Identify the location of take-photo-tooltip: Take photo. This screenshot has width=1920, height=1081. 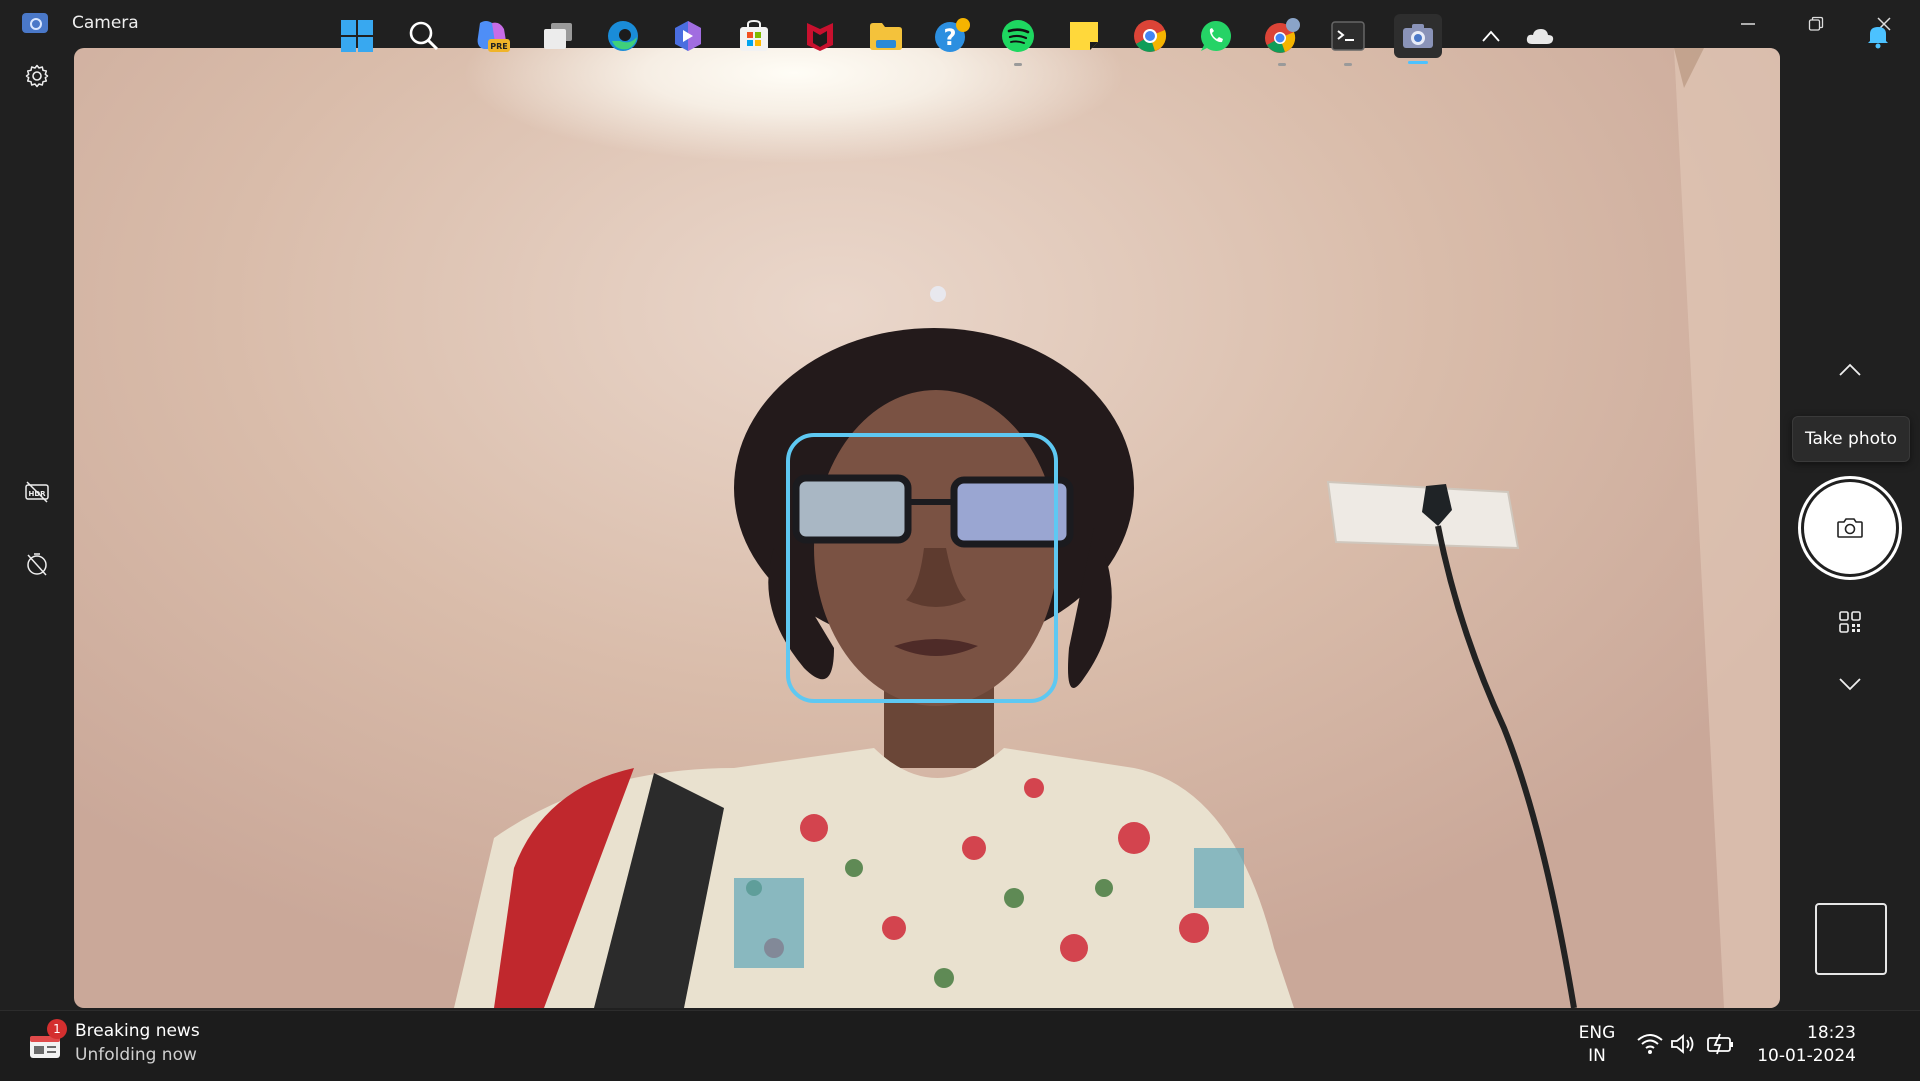
(1851, 439).